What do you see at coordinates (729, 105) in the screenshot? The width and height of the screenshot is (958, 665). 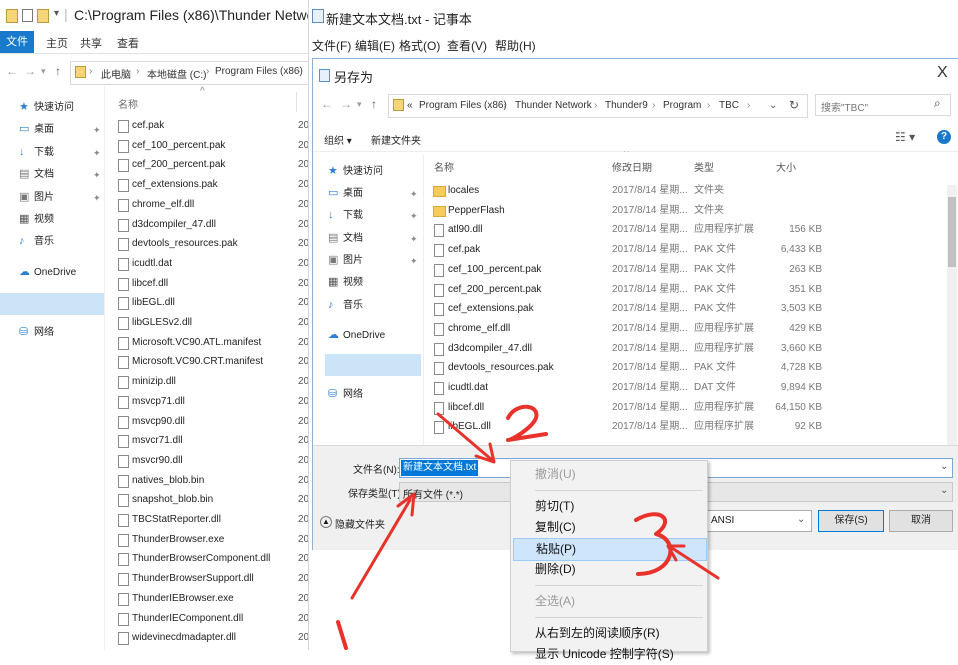 I see `breadcrumb-tbc: TBC` at bounding box center [729, 105].